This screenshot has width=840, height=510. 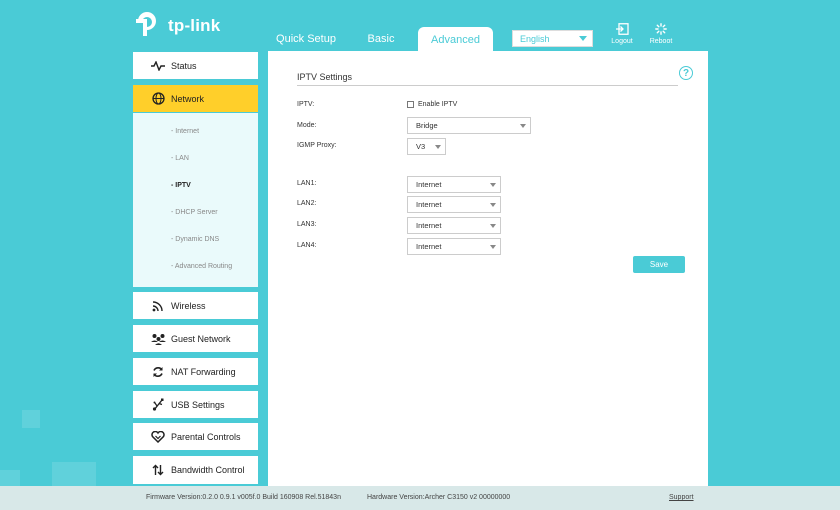 I want to click on lan2-select: Internet, so click(x=454, y=204).